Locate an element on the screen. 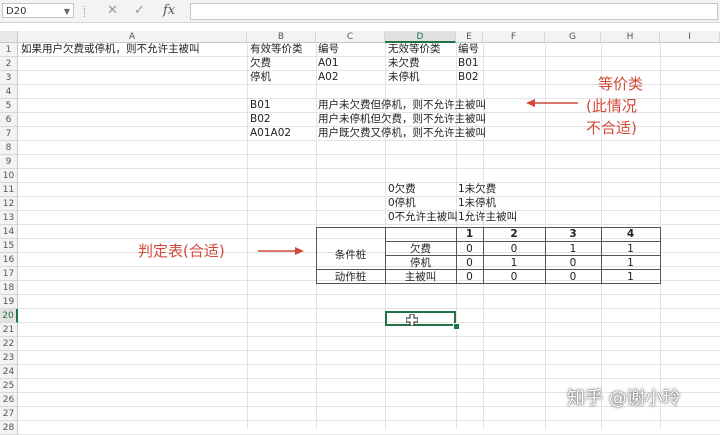 The image size is (720, 435). row-header-3: 3 is located at coordinates (9, 78).